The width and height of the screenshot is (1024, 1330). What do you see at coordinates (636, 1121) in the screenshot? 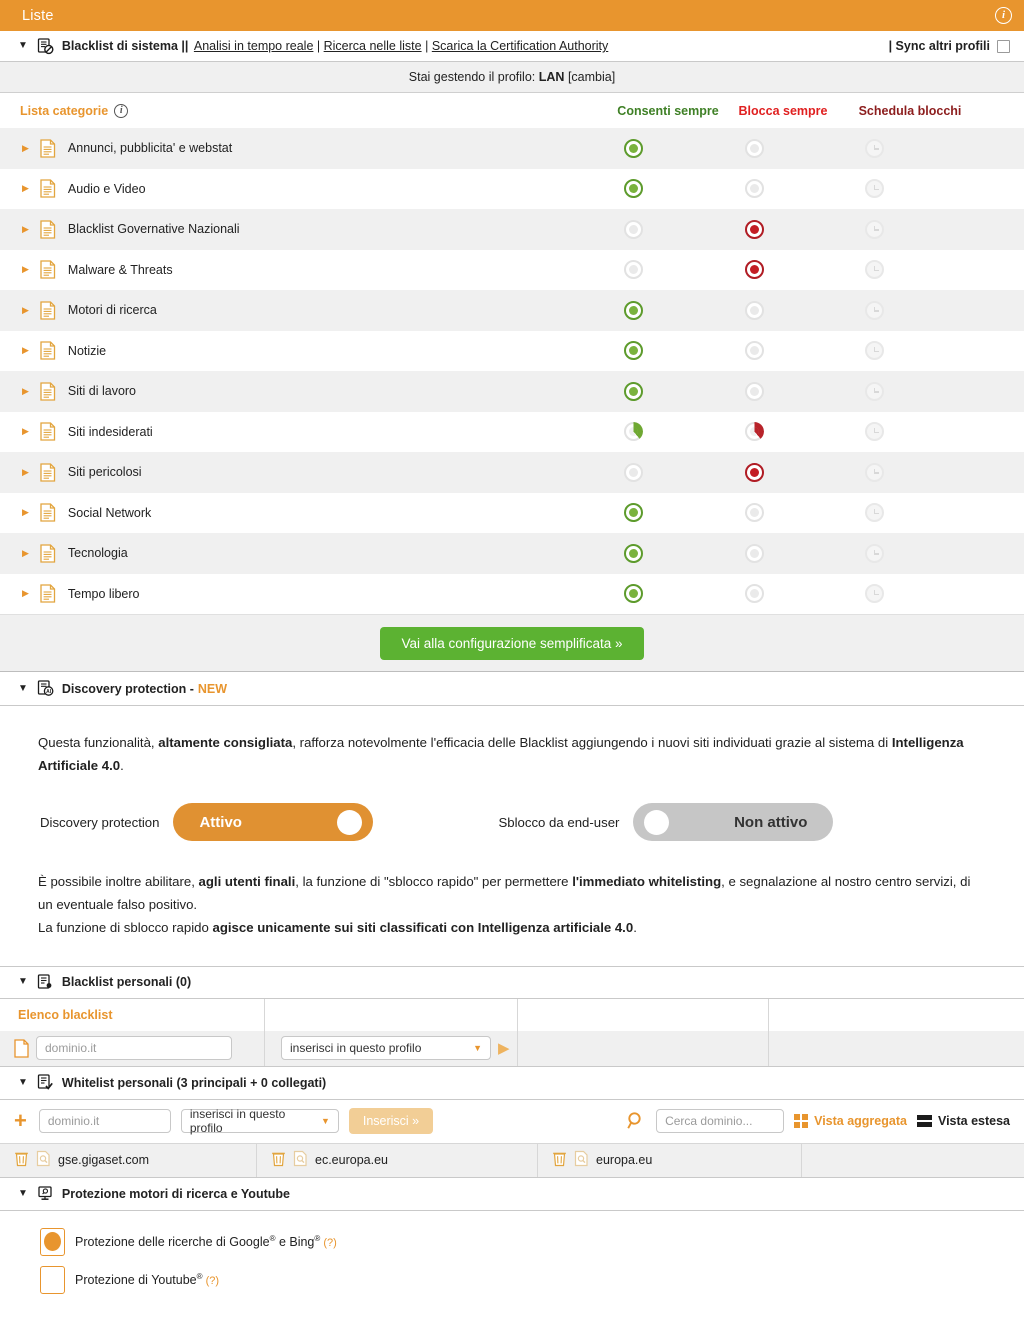
I see `search-icon` at bounding box center [636, 1121].